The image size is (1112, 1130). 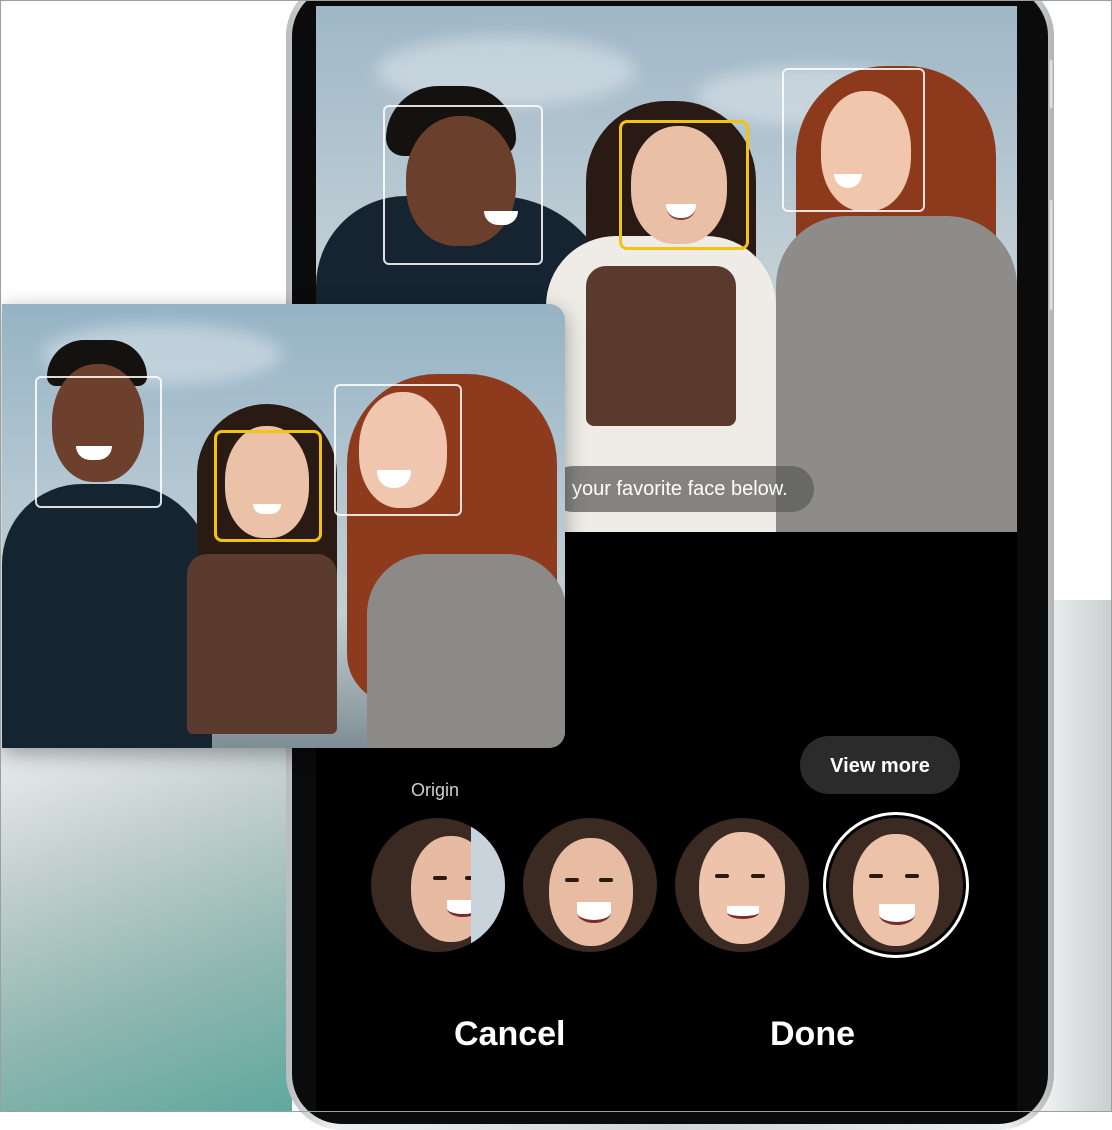 What do you see at coordinates (853, 140) in the screenshot?
I see `face-box-woman-right` at bounding box center [853, 140].